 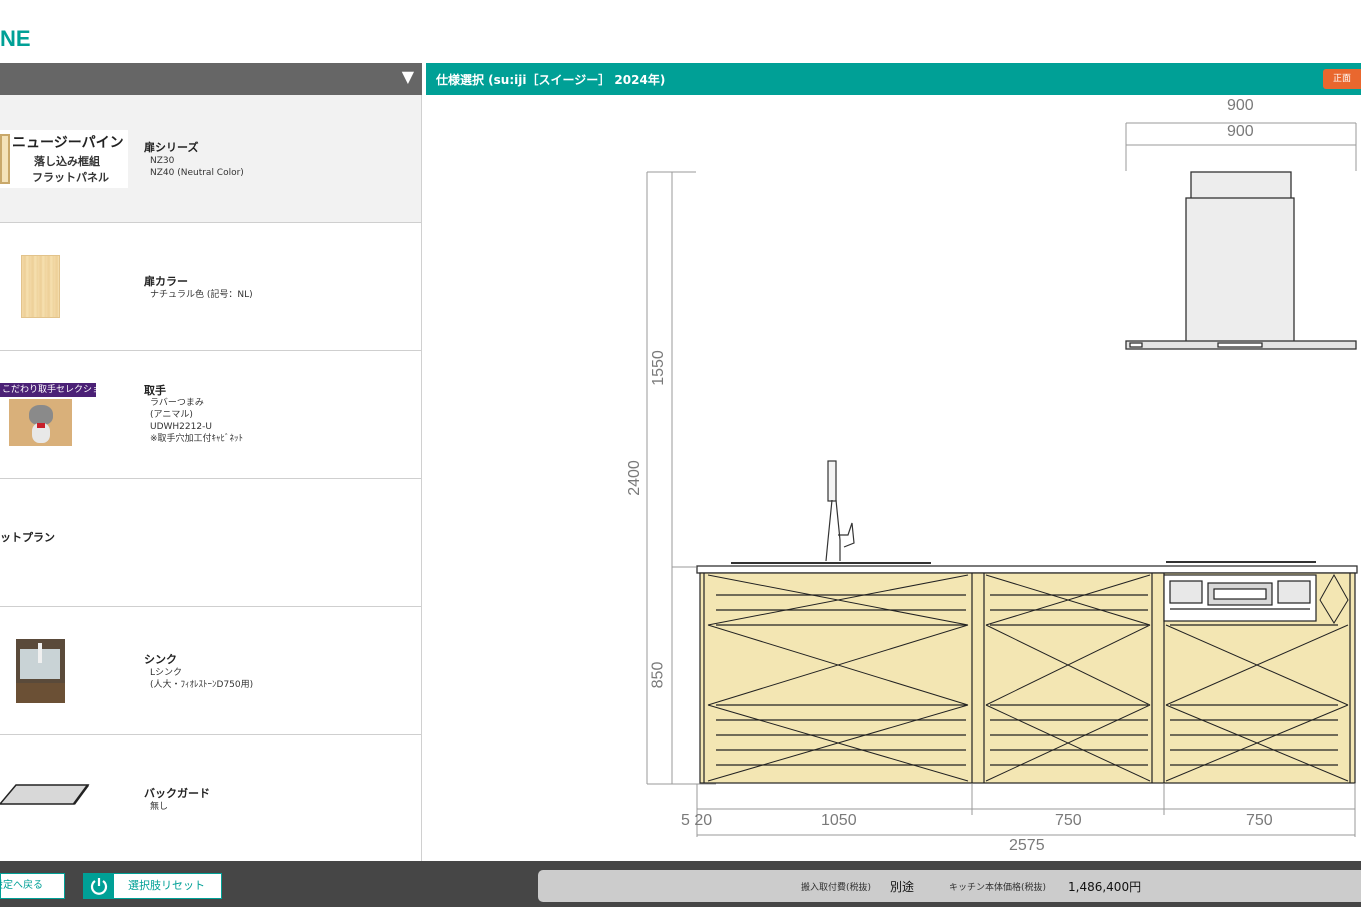 I want to click on dim-total-height: 2400, so click(x=634, y=478).